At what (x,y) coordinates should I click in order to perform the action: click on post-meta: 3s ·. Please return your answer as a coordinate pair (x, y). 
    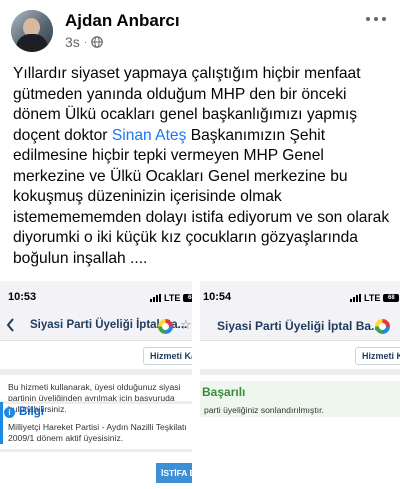
    Looking at the image, I should click on (84, 42).